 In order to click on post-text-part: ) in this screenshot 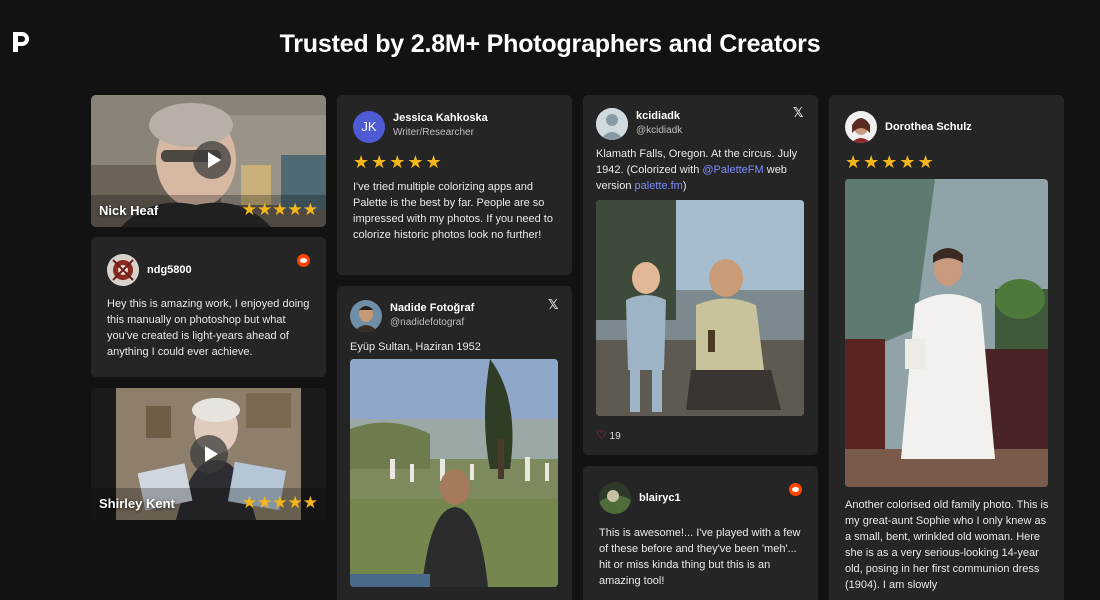, I will do `click(684, 186)`.